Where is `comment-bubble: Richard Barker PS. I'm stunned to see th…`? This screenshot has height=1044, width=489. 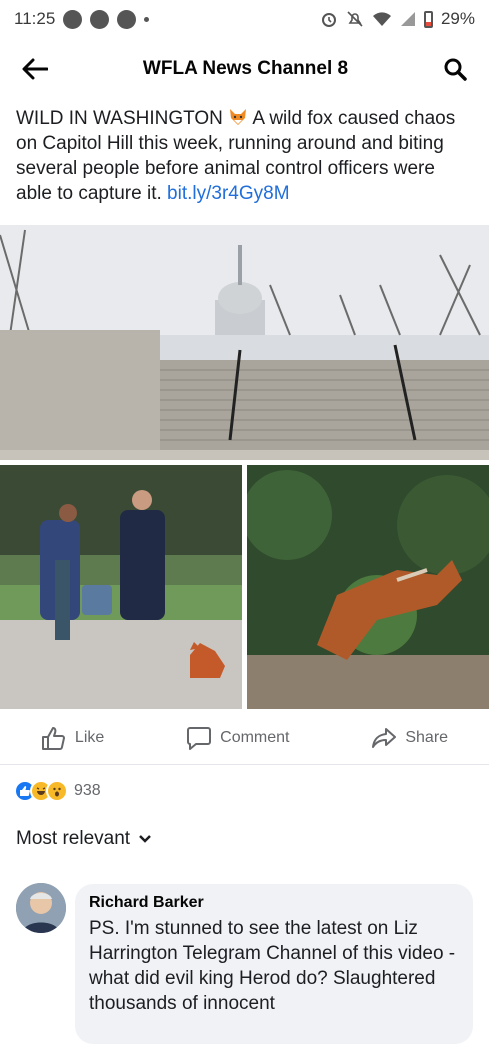
comment-bubble: Richard Barker PS. I'm stunned to see th… is located at coordinates (274, 964).